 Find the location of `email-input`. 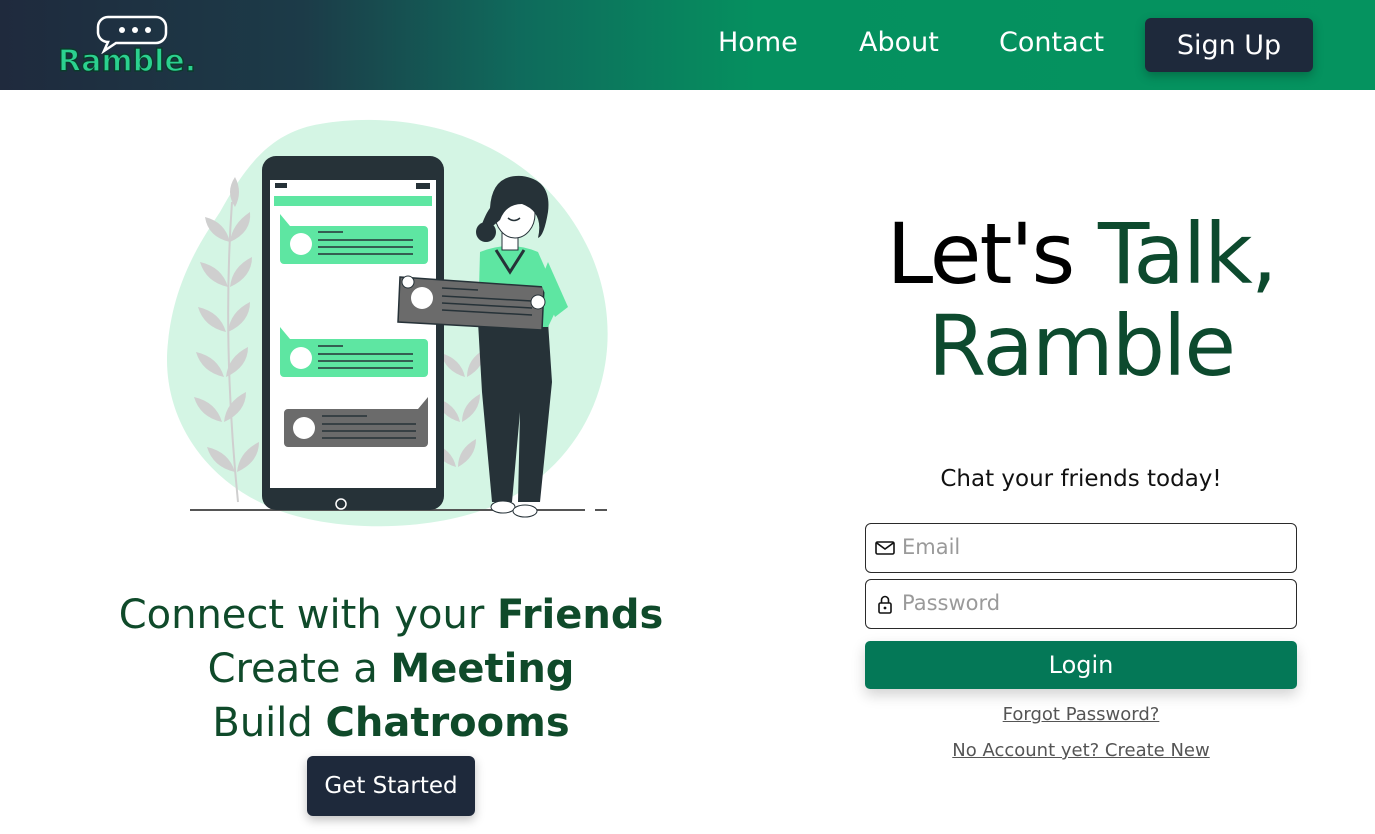

email-input is located at coordinates (1097, 547).